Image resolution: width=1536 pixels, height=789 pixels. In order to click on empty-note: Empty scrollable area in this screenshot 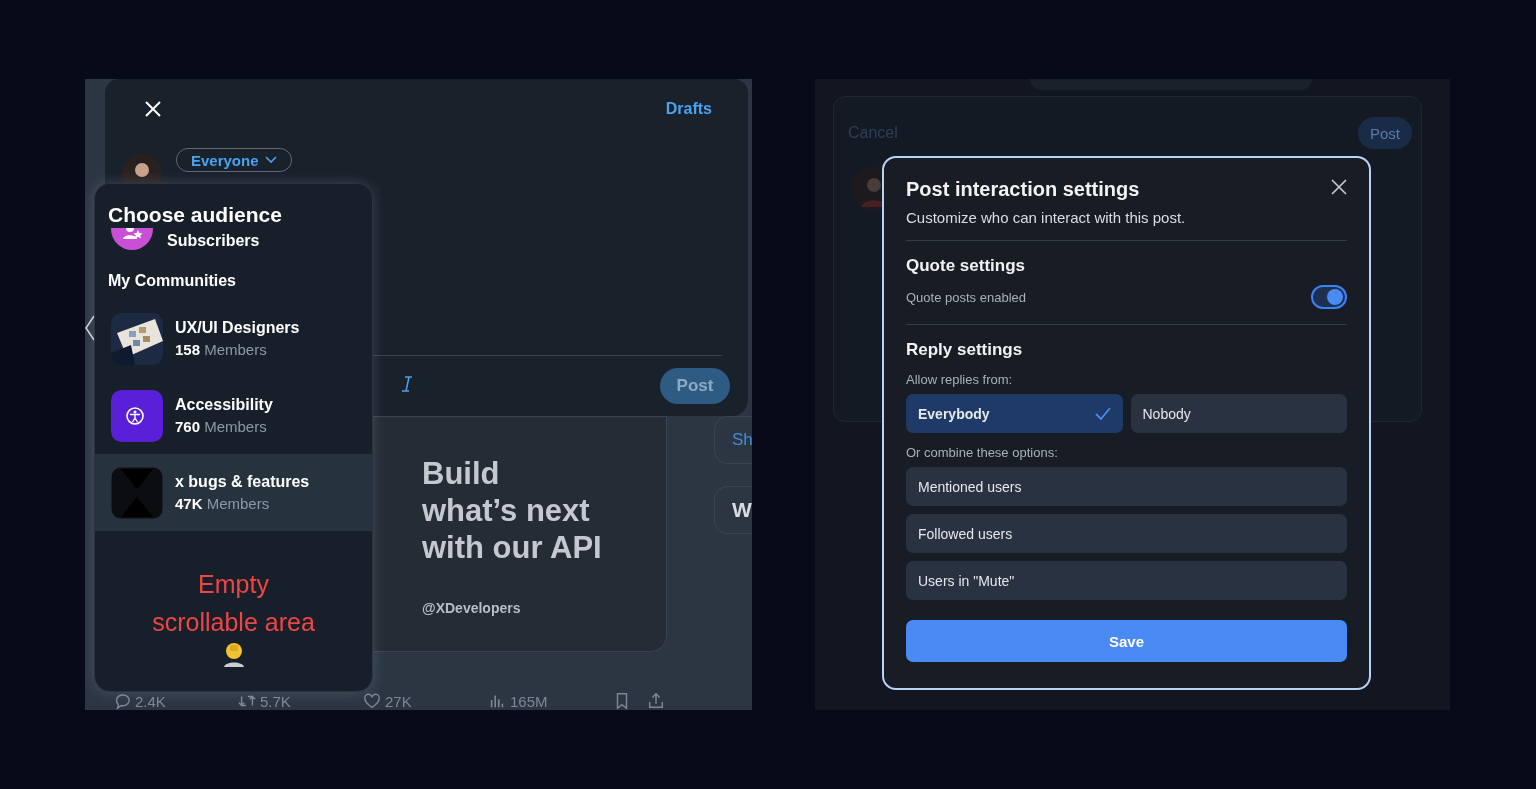, I will do `click(233, 603)`.